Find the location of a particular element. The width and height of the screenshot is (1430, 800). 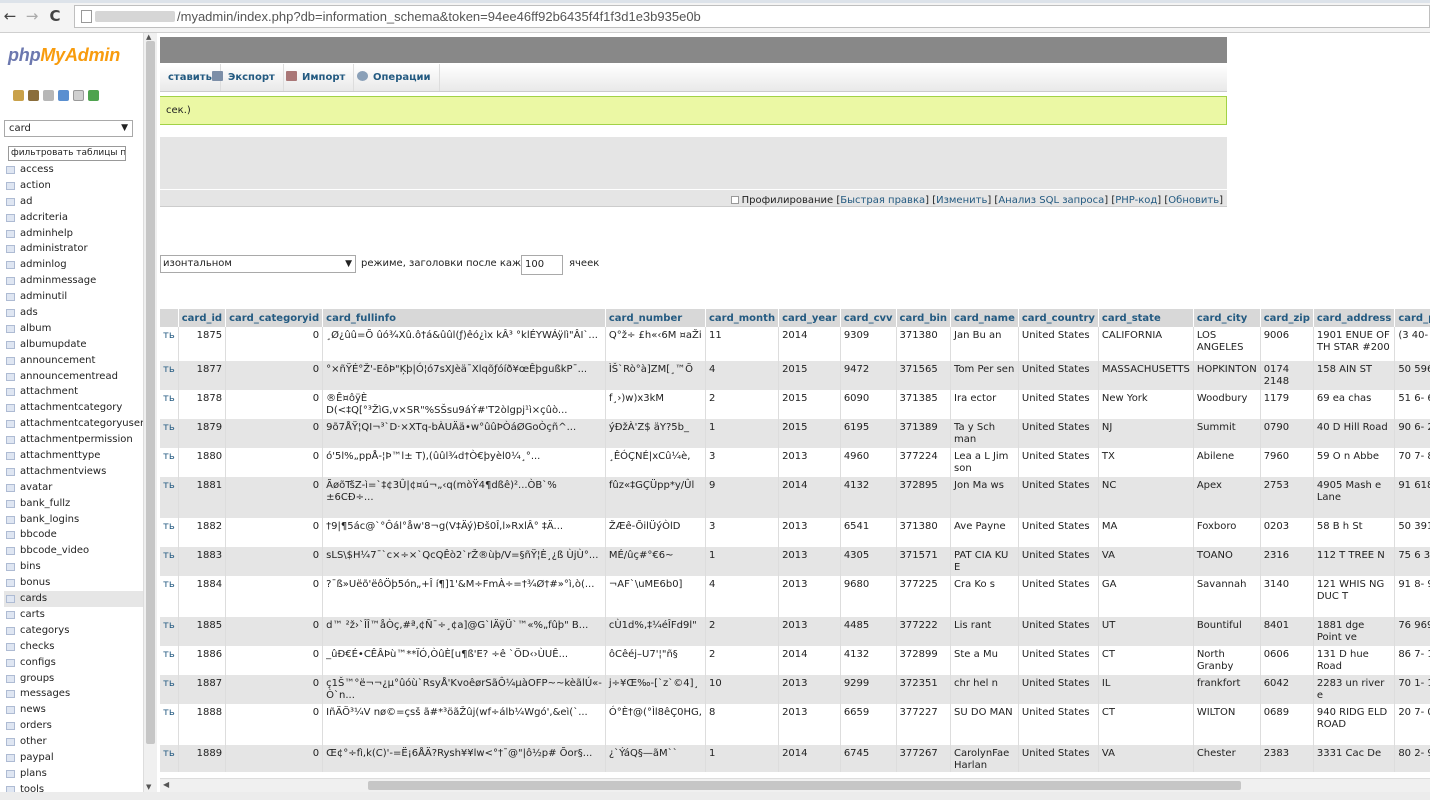

sidebar-table-adminlog: adminlog is located at coordinates (73, 265).